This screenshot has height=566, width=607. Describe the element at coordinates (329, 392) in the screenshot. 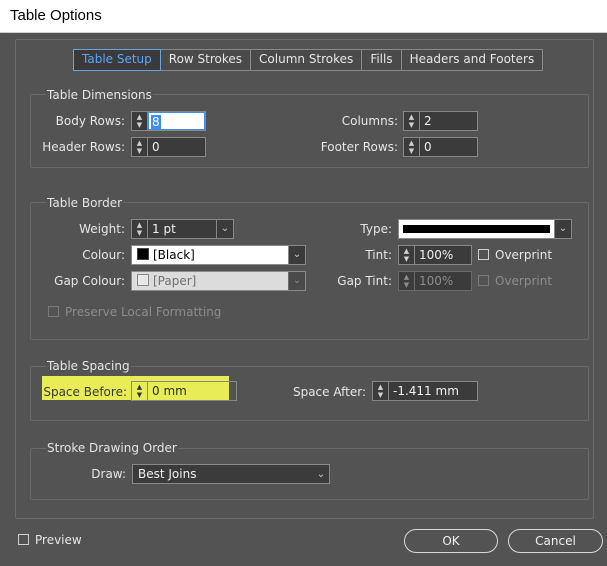

I see `space-after-label: Space After:` at that location.